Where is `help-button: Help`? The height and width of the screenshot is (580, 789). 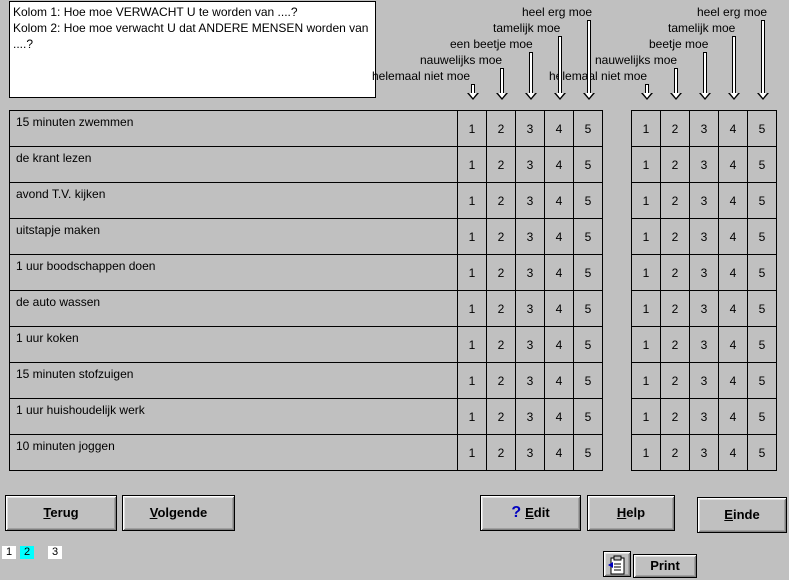 help-button: Help is located at coordinates (631, 513).